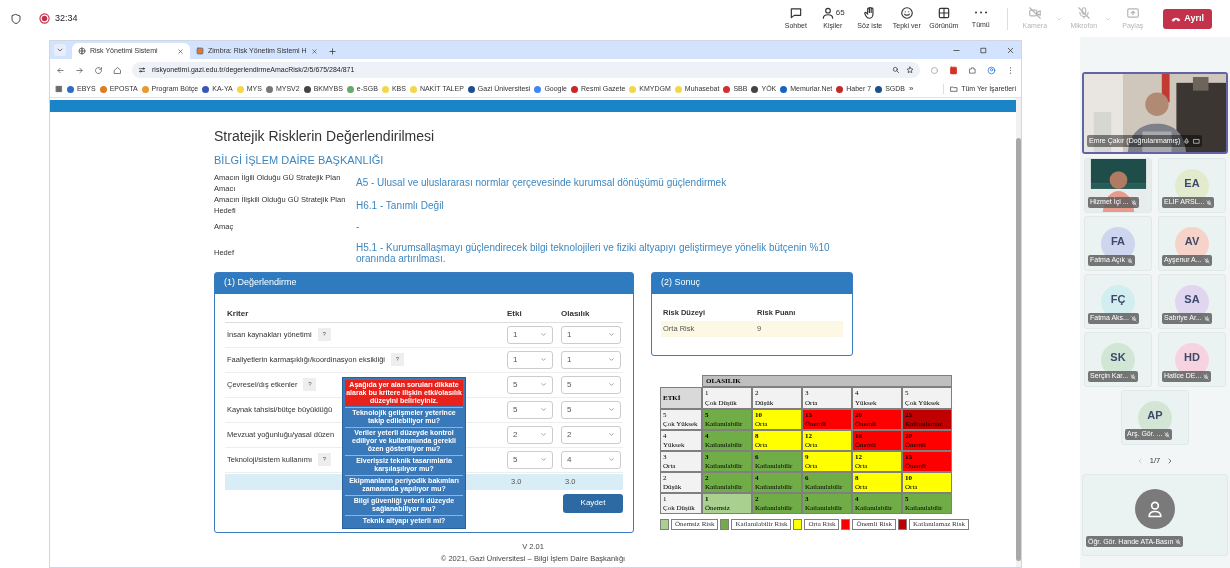  What do you see at coordinates (44, 18) in the screenshot?
I see `recording-icon` at bounding box center [44, 18].